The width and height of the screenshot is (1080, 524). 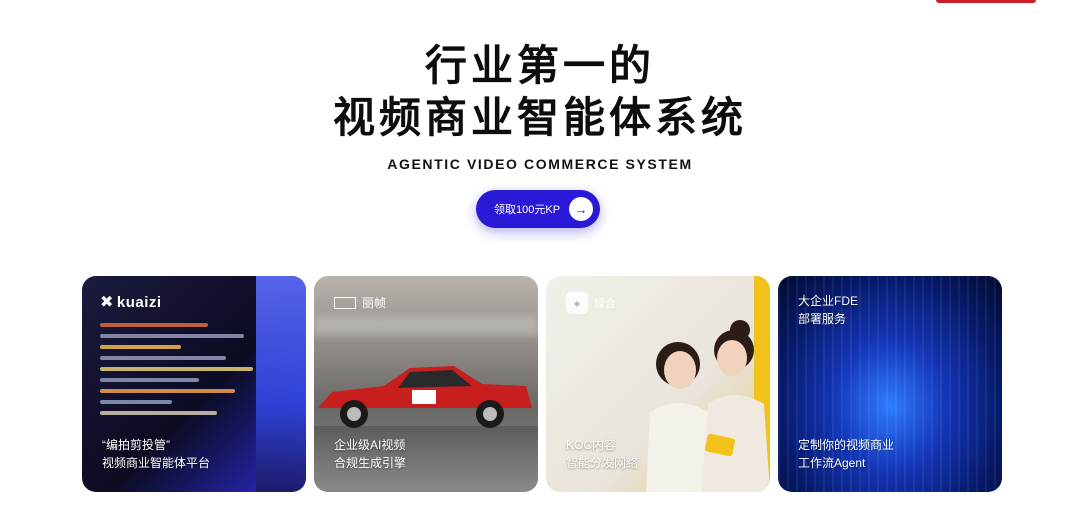 I want to click on claim-kp-button: 领取100元KP →, so click(x=538, y=209).